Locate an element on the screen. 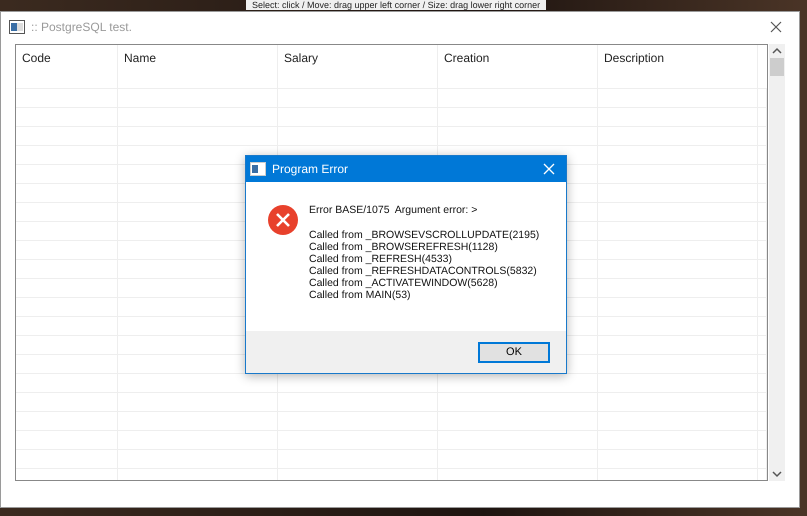 This screenshot has width=807, height=516. column-header: Name is located at coordinates (198, 66).